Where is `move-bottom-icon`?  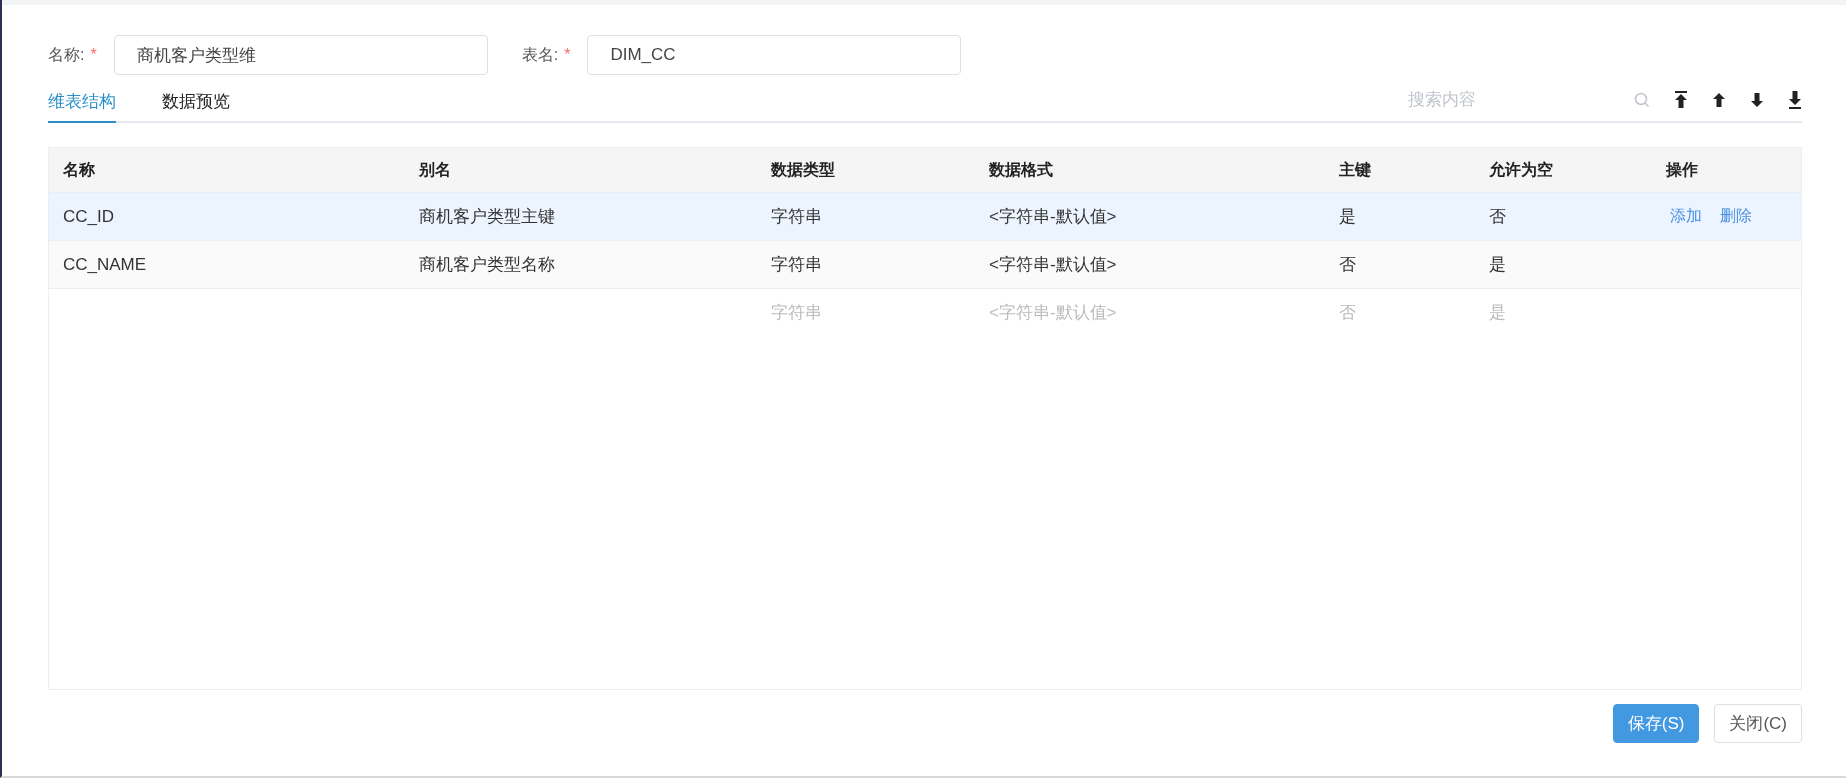 move-bottom-icon is located at coordinates (1795, 100).